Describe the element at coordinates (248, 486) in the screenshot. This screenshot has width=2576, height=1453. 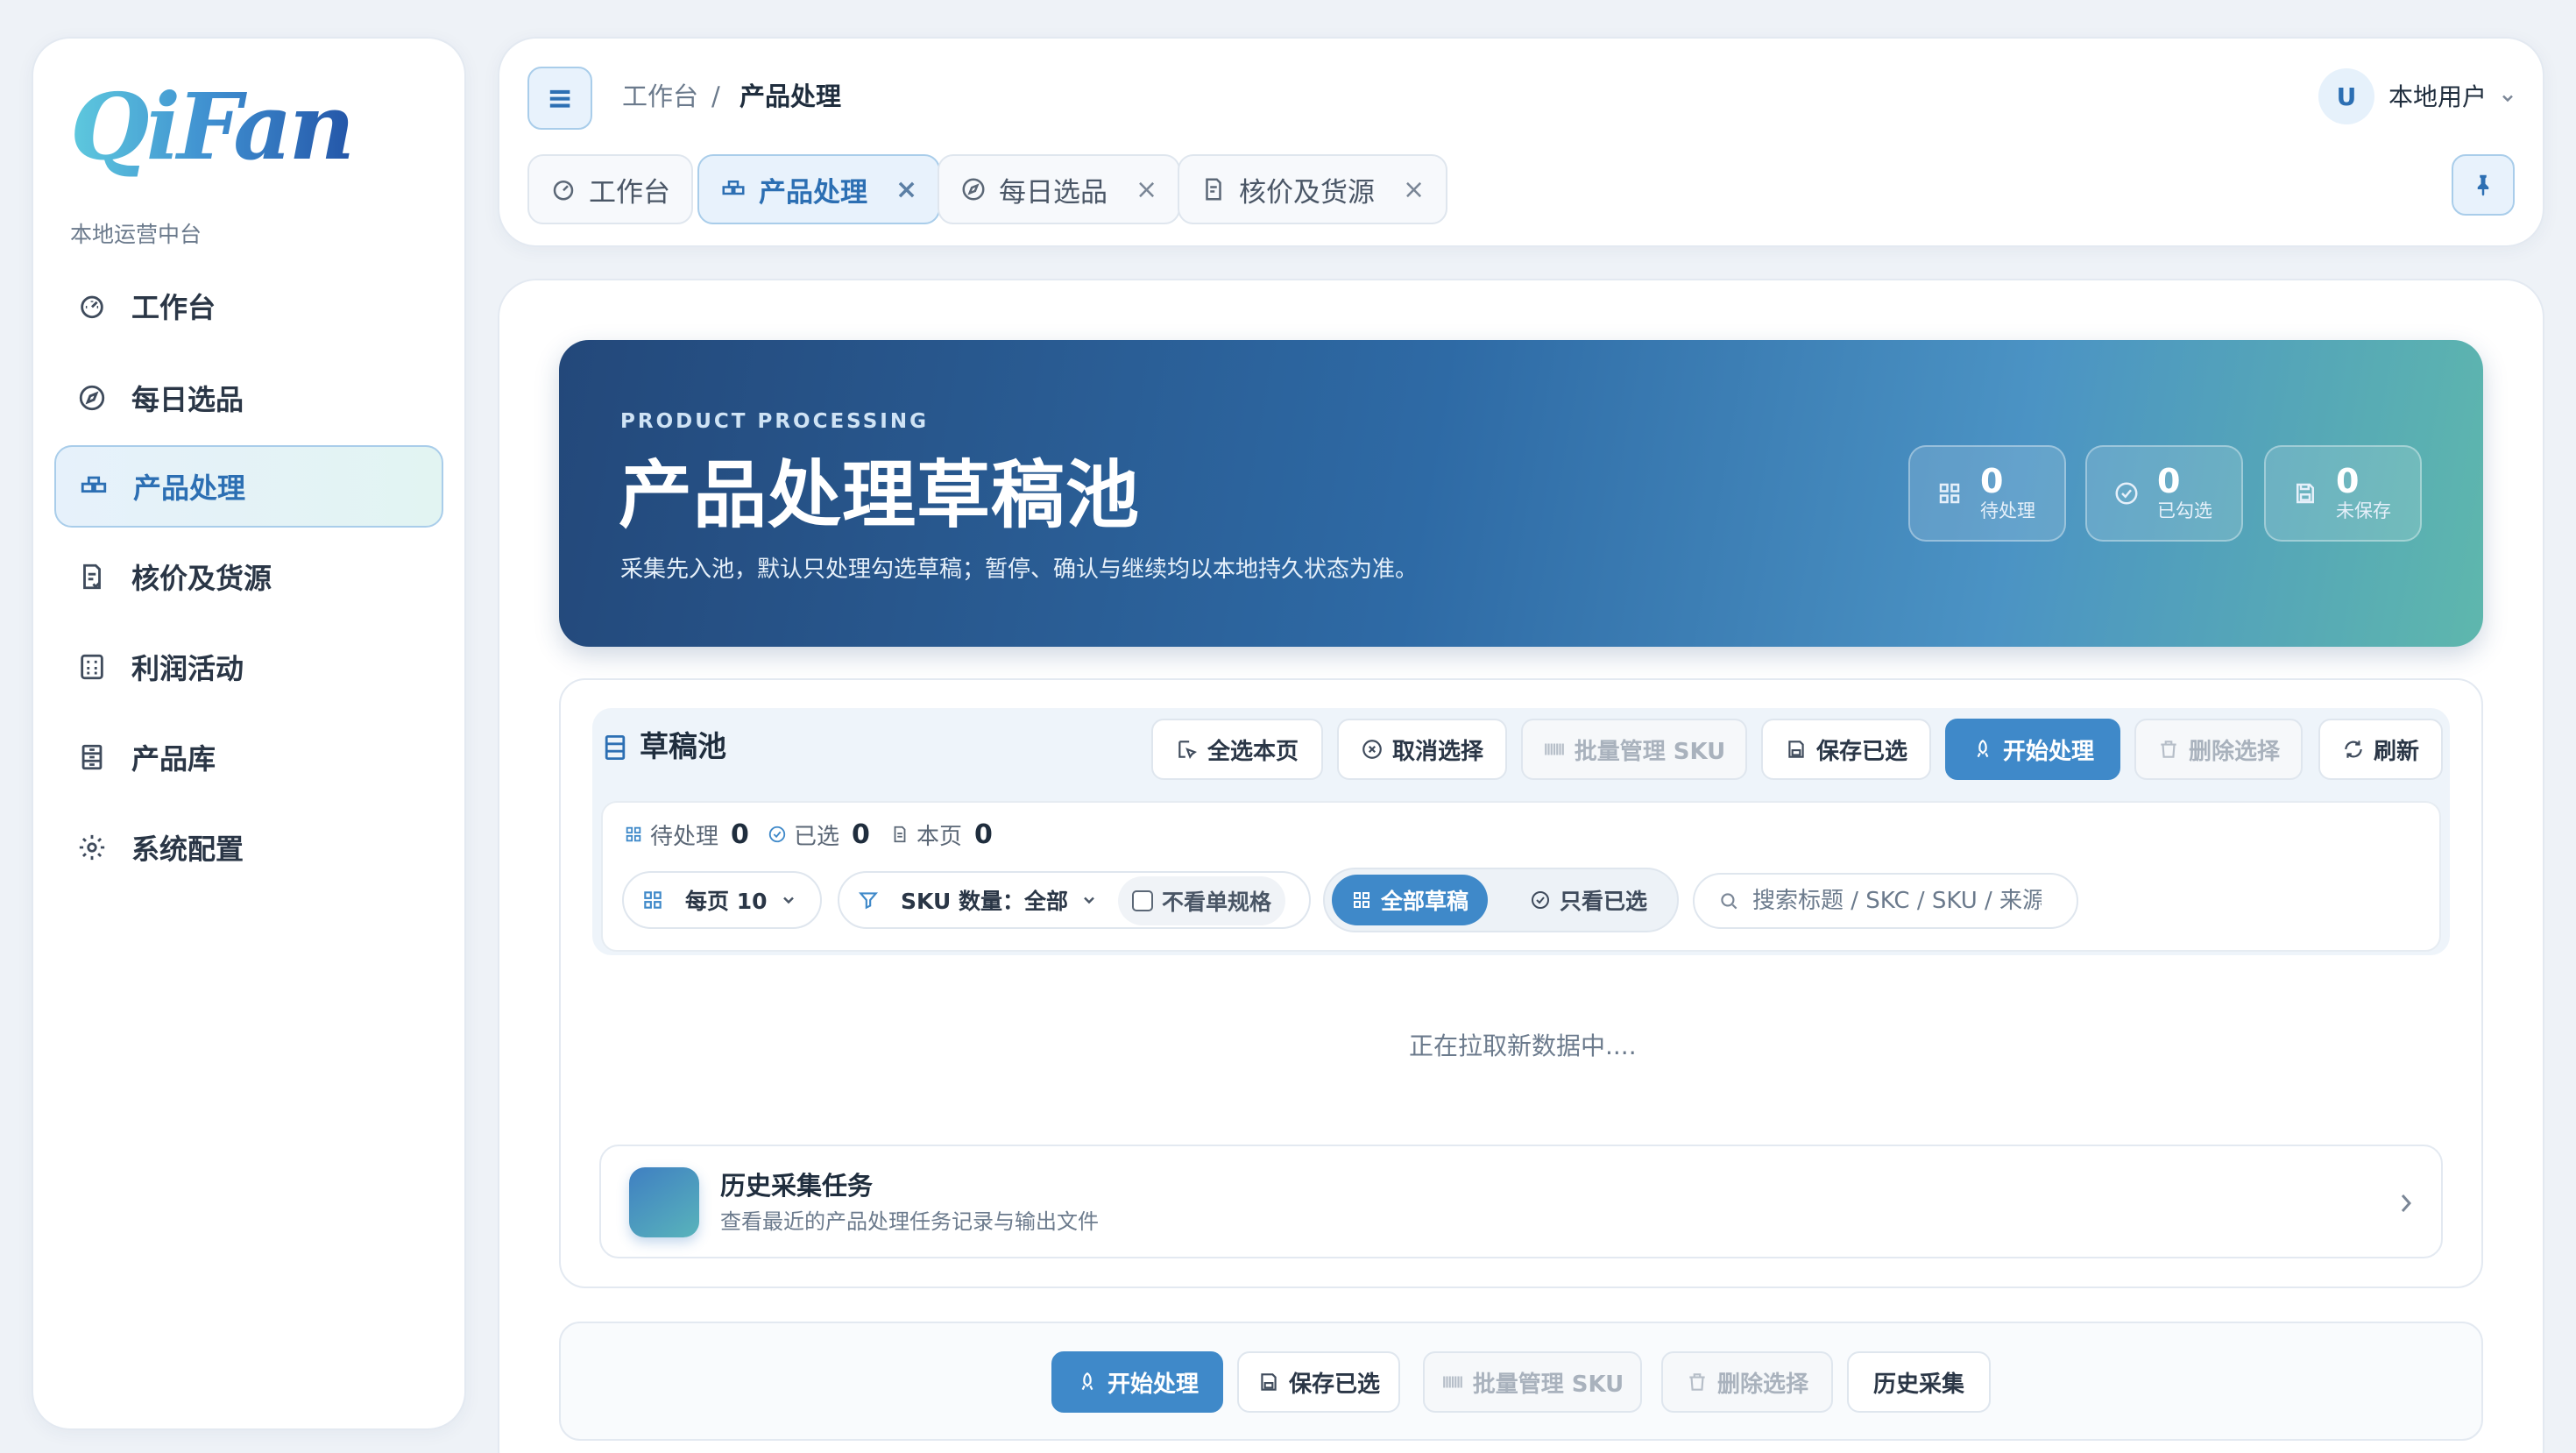
I see `sidebar-item-product-processing: 产品处理` at that location.